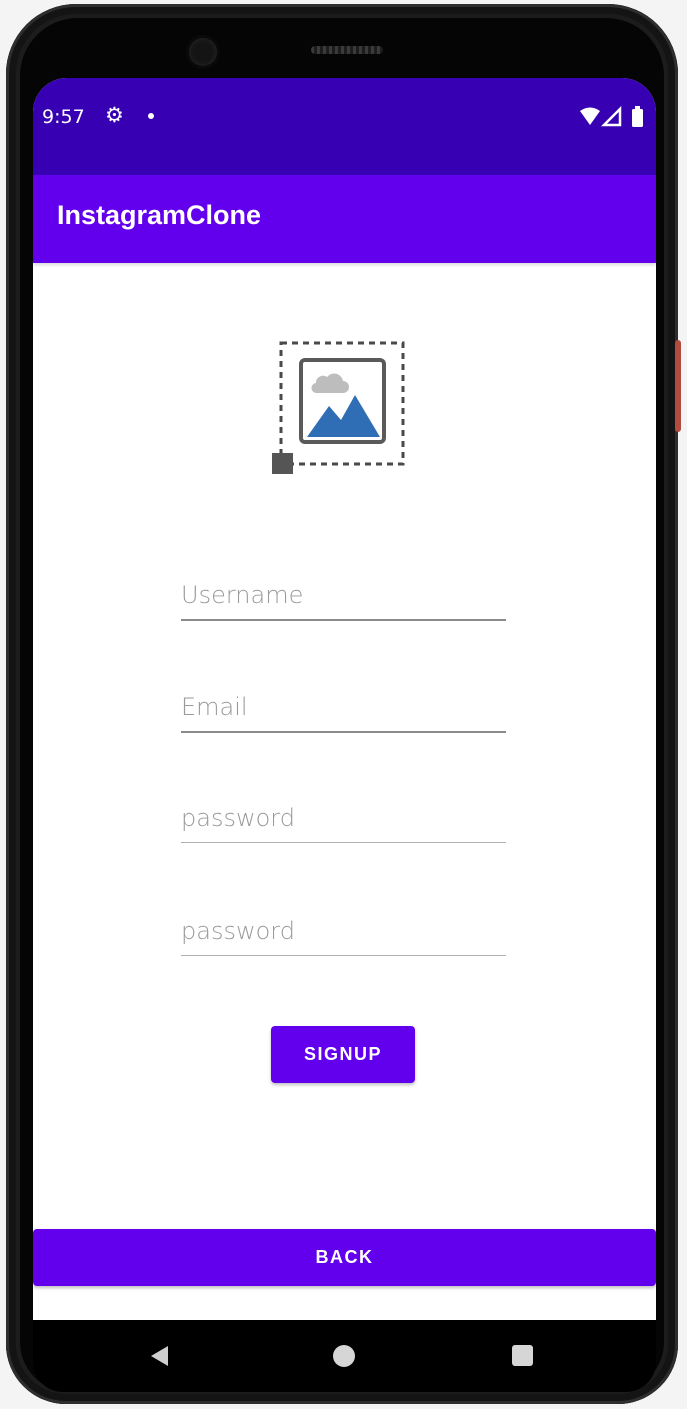 This screenshot has width=687, height=1409. Describe the element at coordinates (522, 1355) in the screenshot. I see `recents-square-icon` at that location.